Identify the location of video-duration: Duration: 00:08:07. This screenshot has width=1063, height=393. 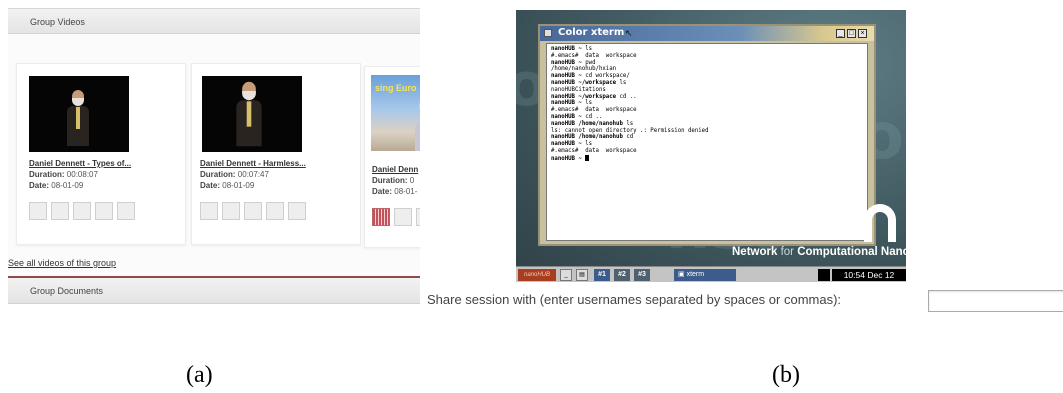
(63, 174).